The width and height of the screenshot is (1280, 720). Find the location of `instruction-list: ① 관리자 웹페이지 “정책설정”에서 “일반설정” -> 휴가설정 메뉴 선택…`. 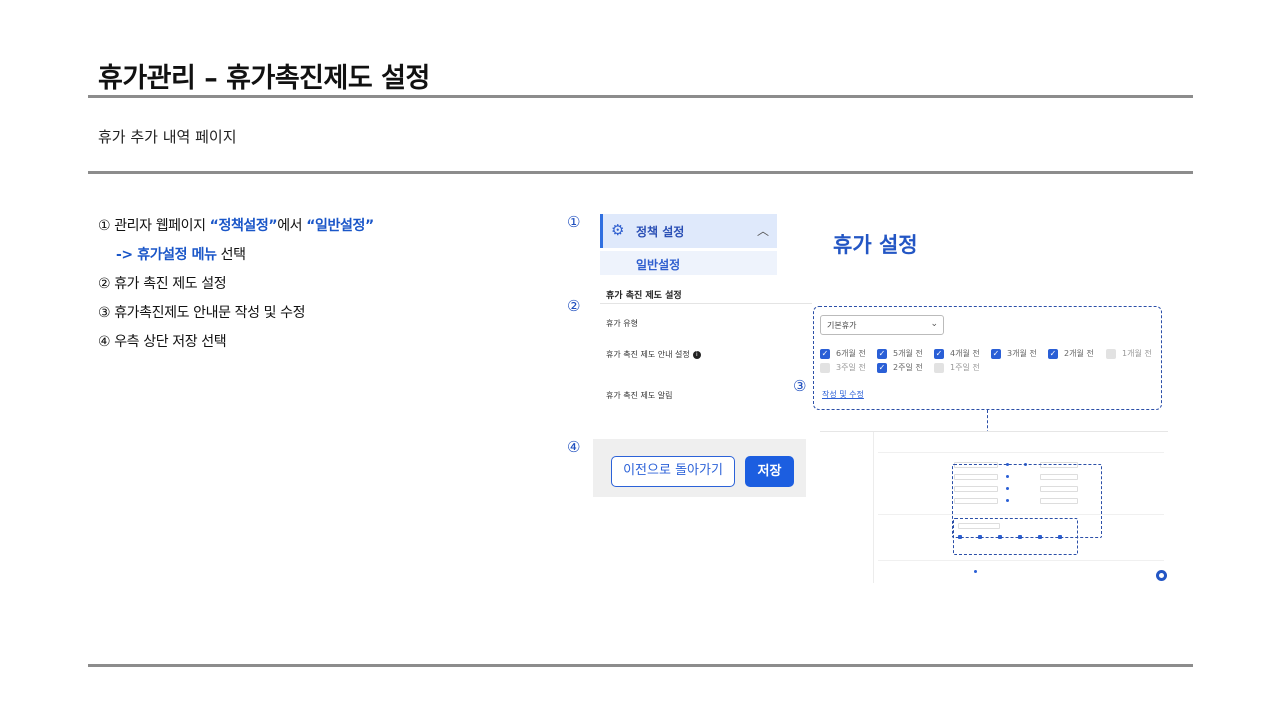

instruction-list: ① 관리자 웹페이지 “정책설정”에서 “일반설정” -> 휴가설정 메뉴 선택… is located at coordinates (236, 284).